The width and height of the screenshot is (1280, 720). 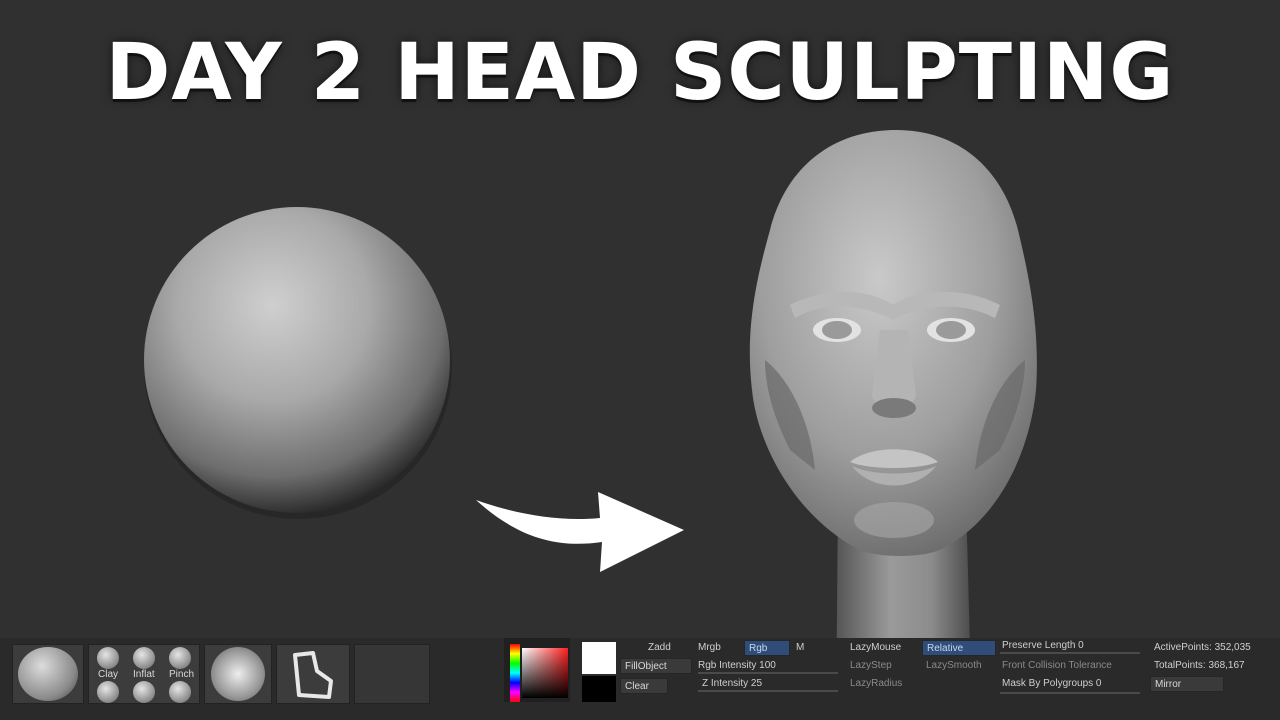 I want to click on brush-label-pinch: Pinch, so click(x=182, y=674).